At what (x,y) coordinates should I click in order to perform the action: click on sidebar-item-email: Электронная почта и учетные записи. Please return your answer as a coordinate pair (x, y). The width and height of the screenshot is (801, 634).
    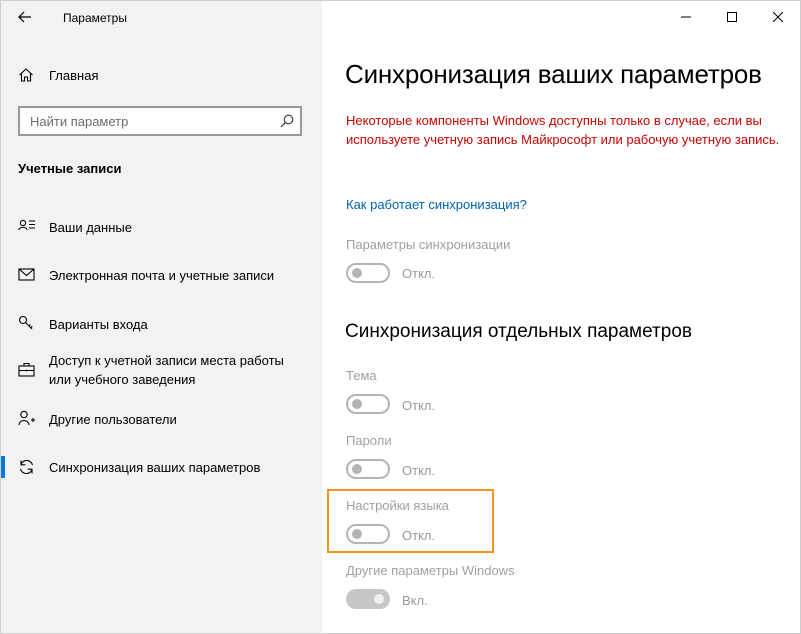
    Looking at the image, I should click on (161, 274).